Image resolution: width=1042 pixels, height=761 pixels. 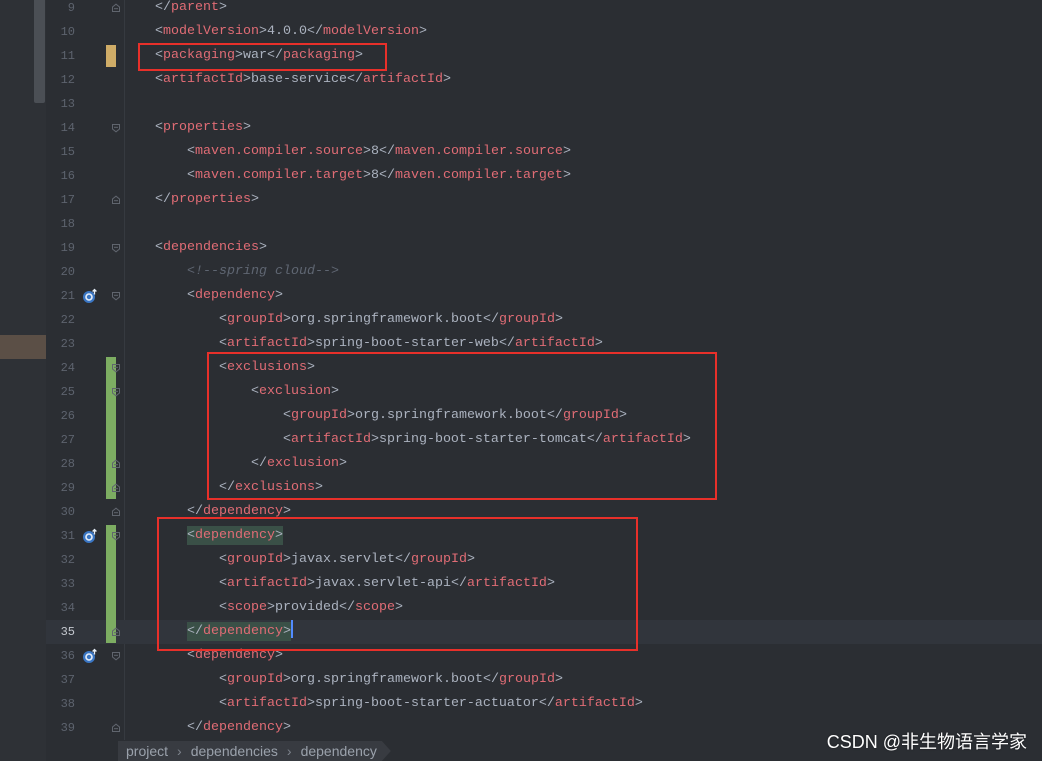 I want to click on code-line: 20 <!--spring cloud-->, so click(x=521, y=272).